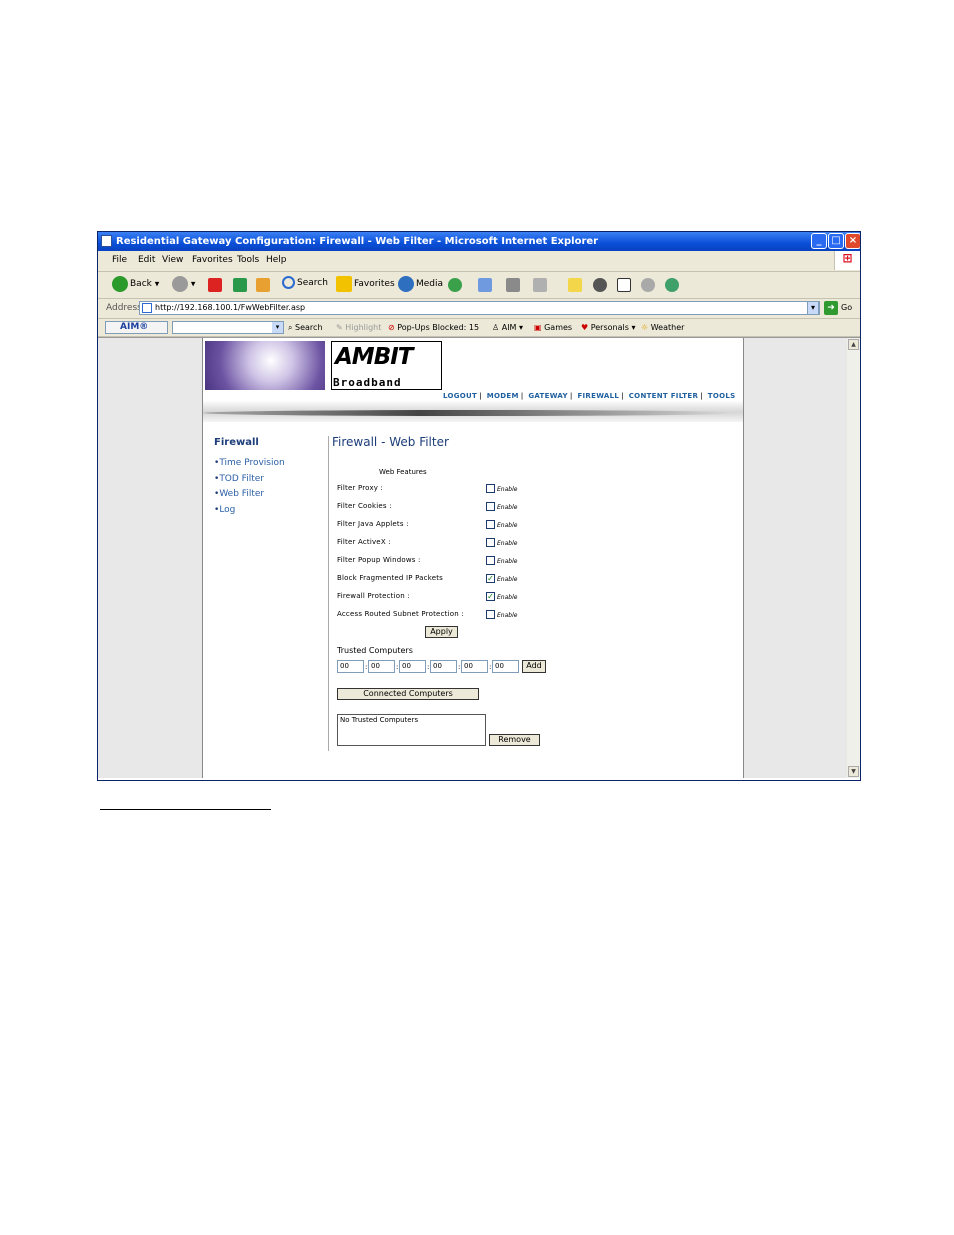 This screenshot has width=954, height=1235. I want to click on minimize-button: _, so click(819, 241).